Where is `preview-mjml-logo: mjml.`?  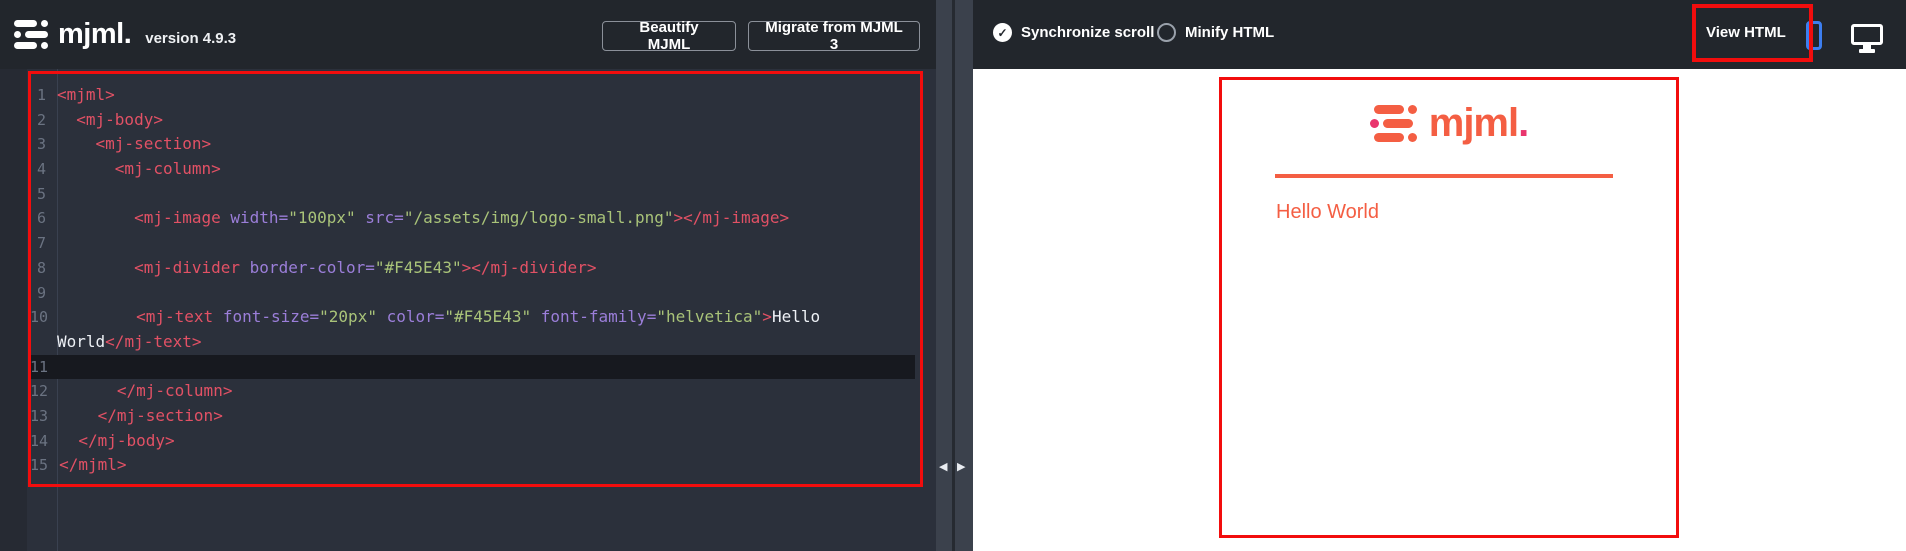
preview-mjml-logo: mjml. is located at coordinates (1449, 123).